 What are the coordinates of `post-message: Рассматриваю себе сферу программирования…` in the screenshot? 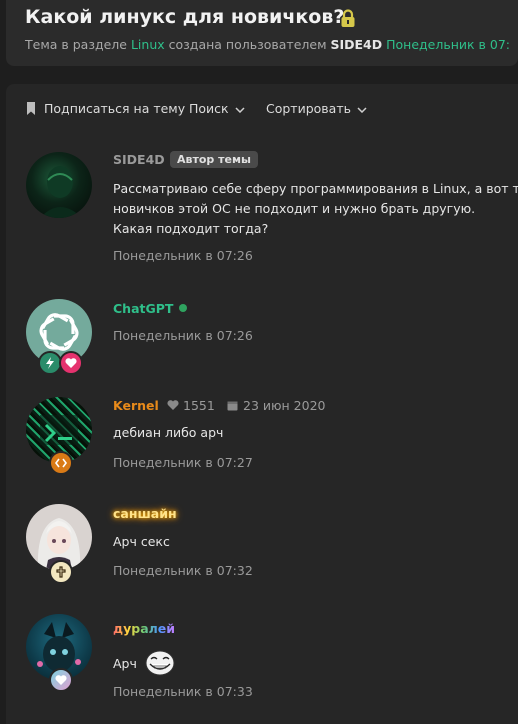 It's located at (315, 209).